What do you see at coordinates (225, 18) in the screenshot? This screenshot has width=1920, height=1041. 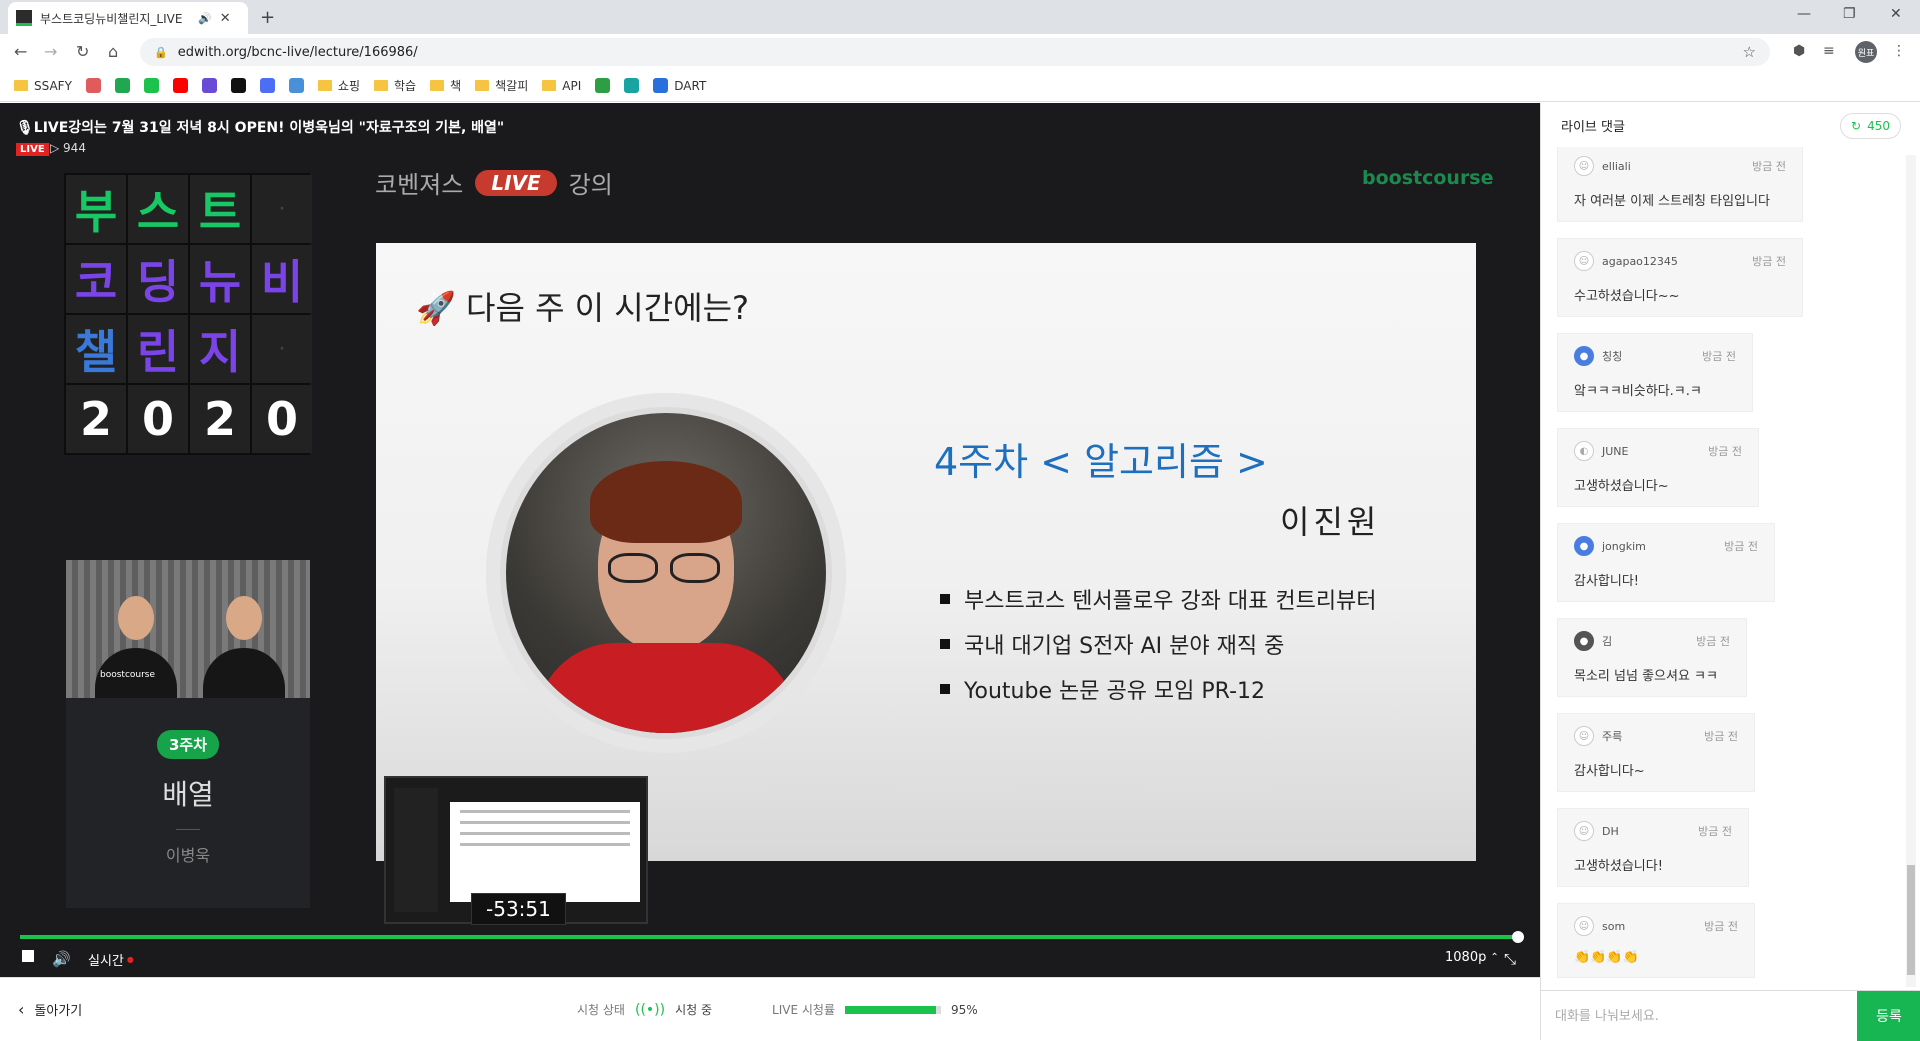 I see `close-tab-icon: ✕` at bounding box center [225, 18].